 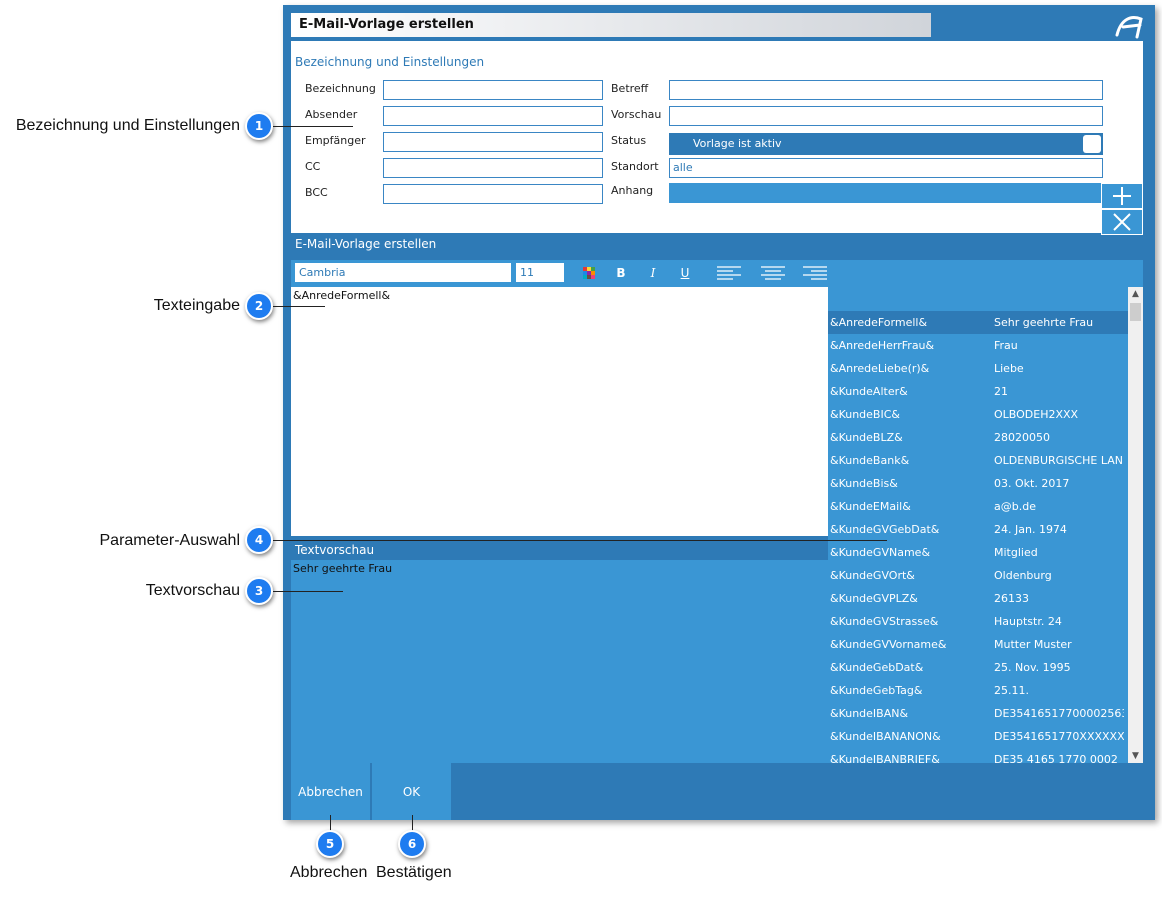 I want to click on align-center-button, so click(x=773, y=273).